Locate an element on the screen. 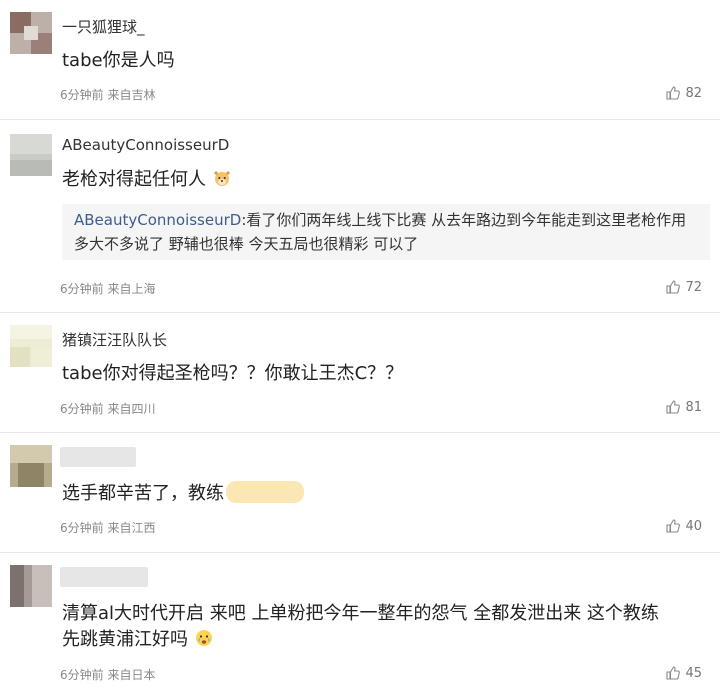 The width and height of the screenshot is (720, 695). comment-location: 来自日本 is located at coordinates (131, 675).